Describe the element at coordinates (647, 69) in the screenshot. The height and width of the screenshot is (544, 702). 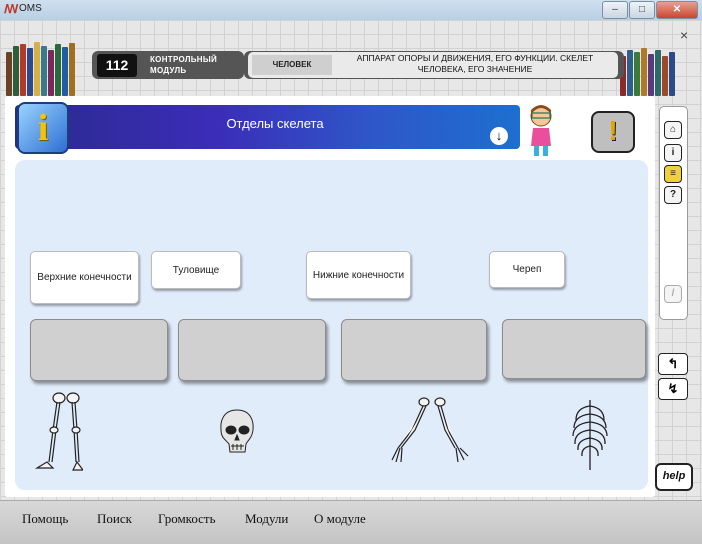
I see `bookshelf-right-decoration` at that location.